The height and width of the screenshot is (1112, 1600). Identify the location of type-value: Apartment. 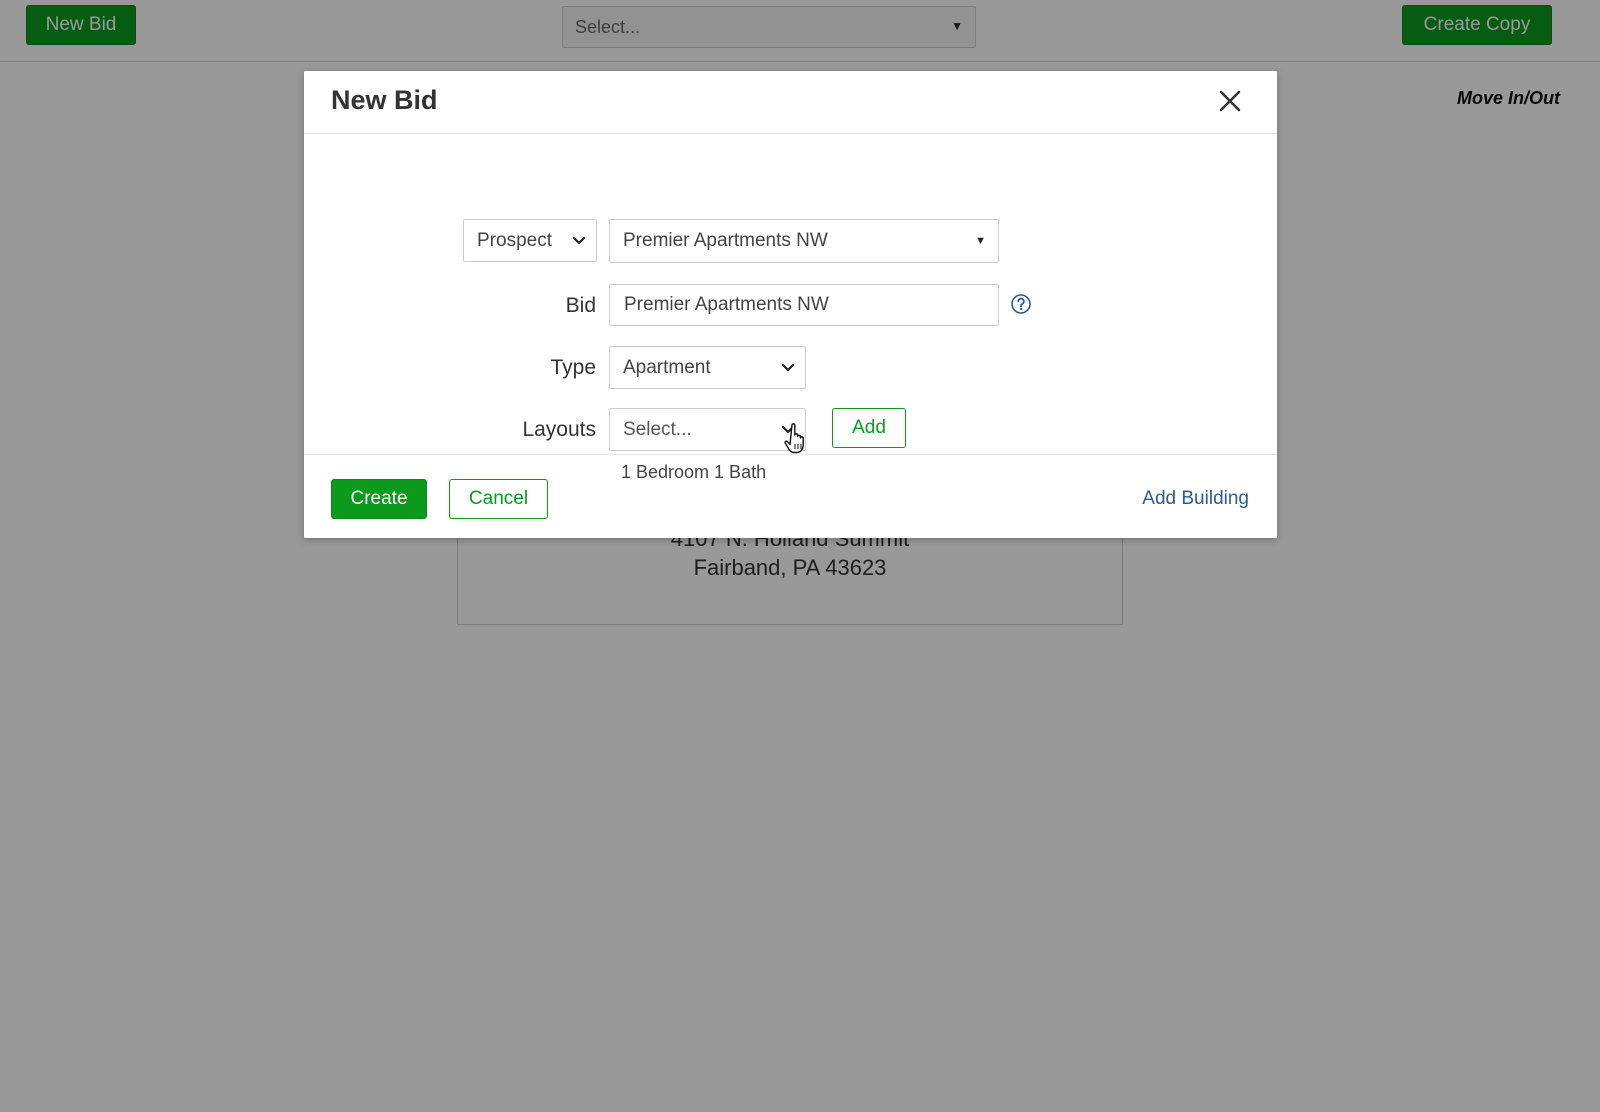
(667, 367).